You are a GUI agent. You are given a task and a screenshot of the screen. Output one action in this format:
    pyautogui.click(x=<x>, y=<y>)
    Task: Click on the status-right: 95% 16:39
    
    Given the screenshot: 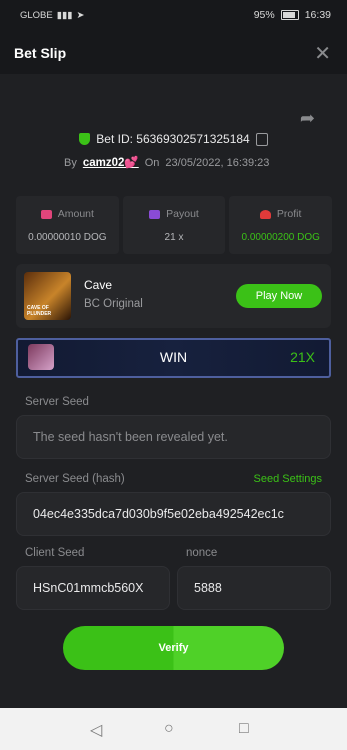 What is the action you would take?
    pyautogui.click(x=292, y=15)
    